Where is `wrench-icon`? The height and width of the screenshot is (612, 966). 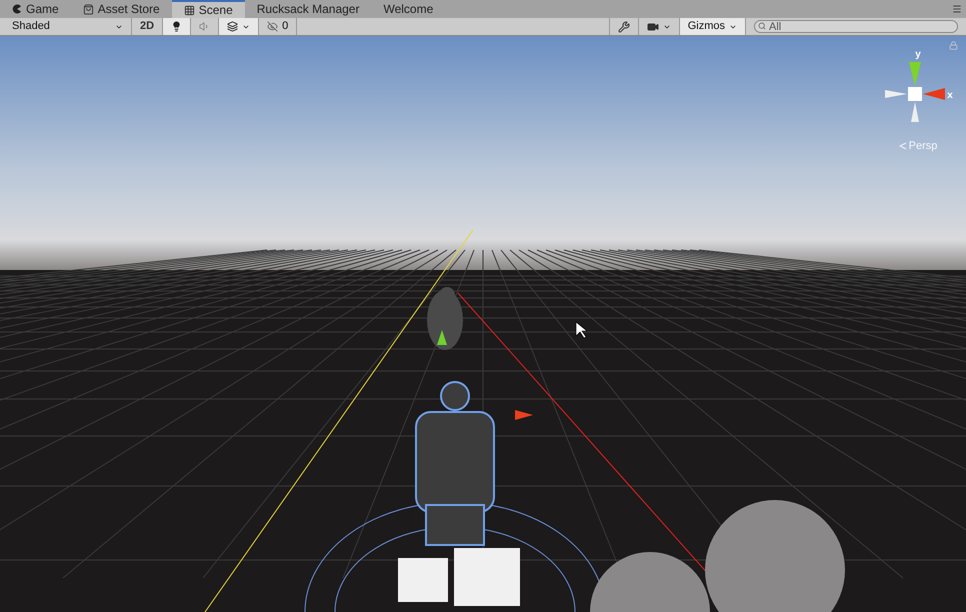 wrench-icon is located at coordinates (624, 26).